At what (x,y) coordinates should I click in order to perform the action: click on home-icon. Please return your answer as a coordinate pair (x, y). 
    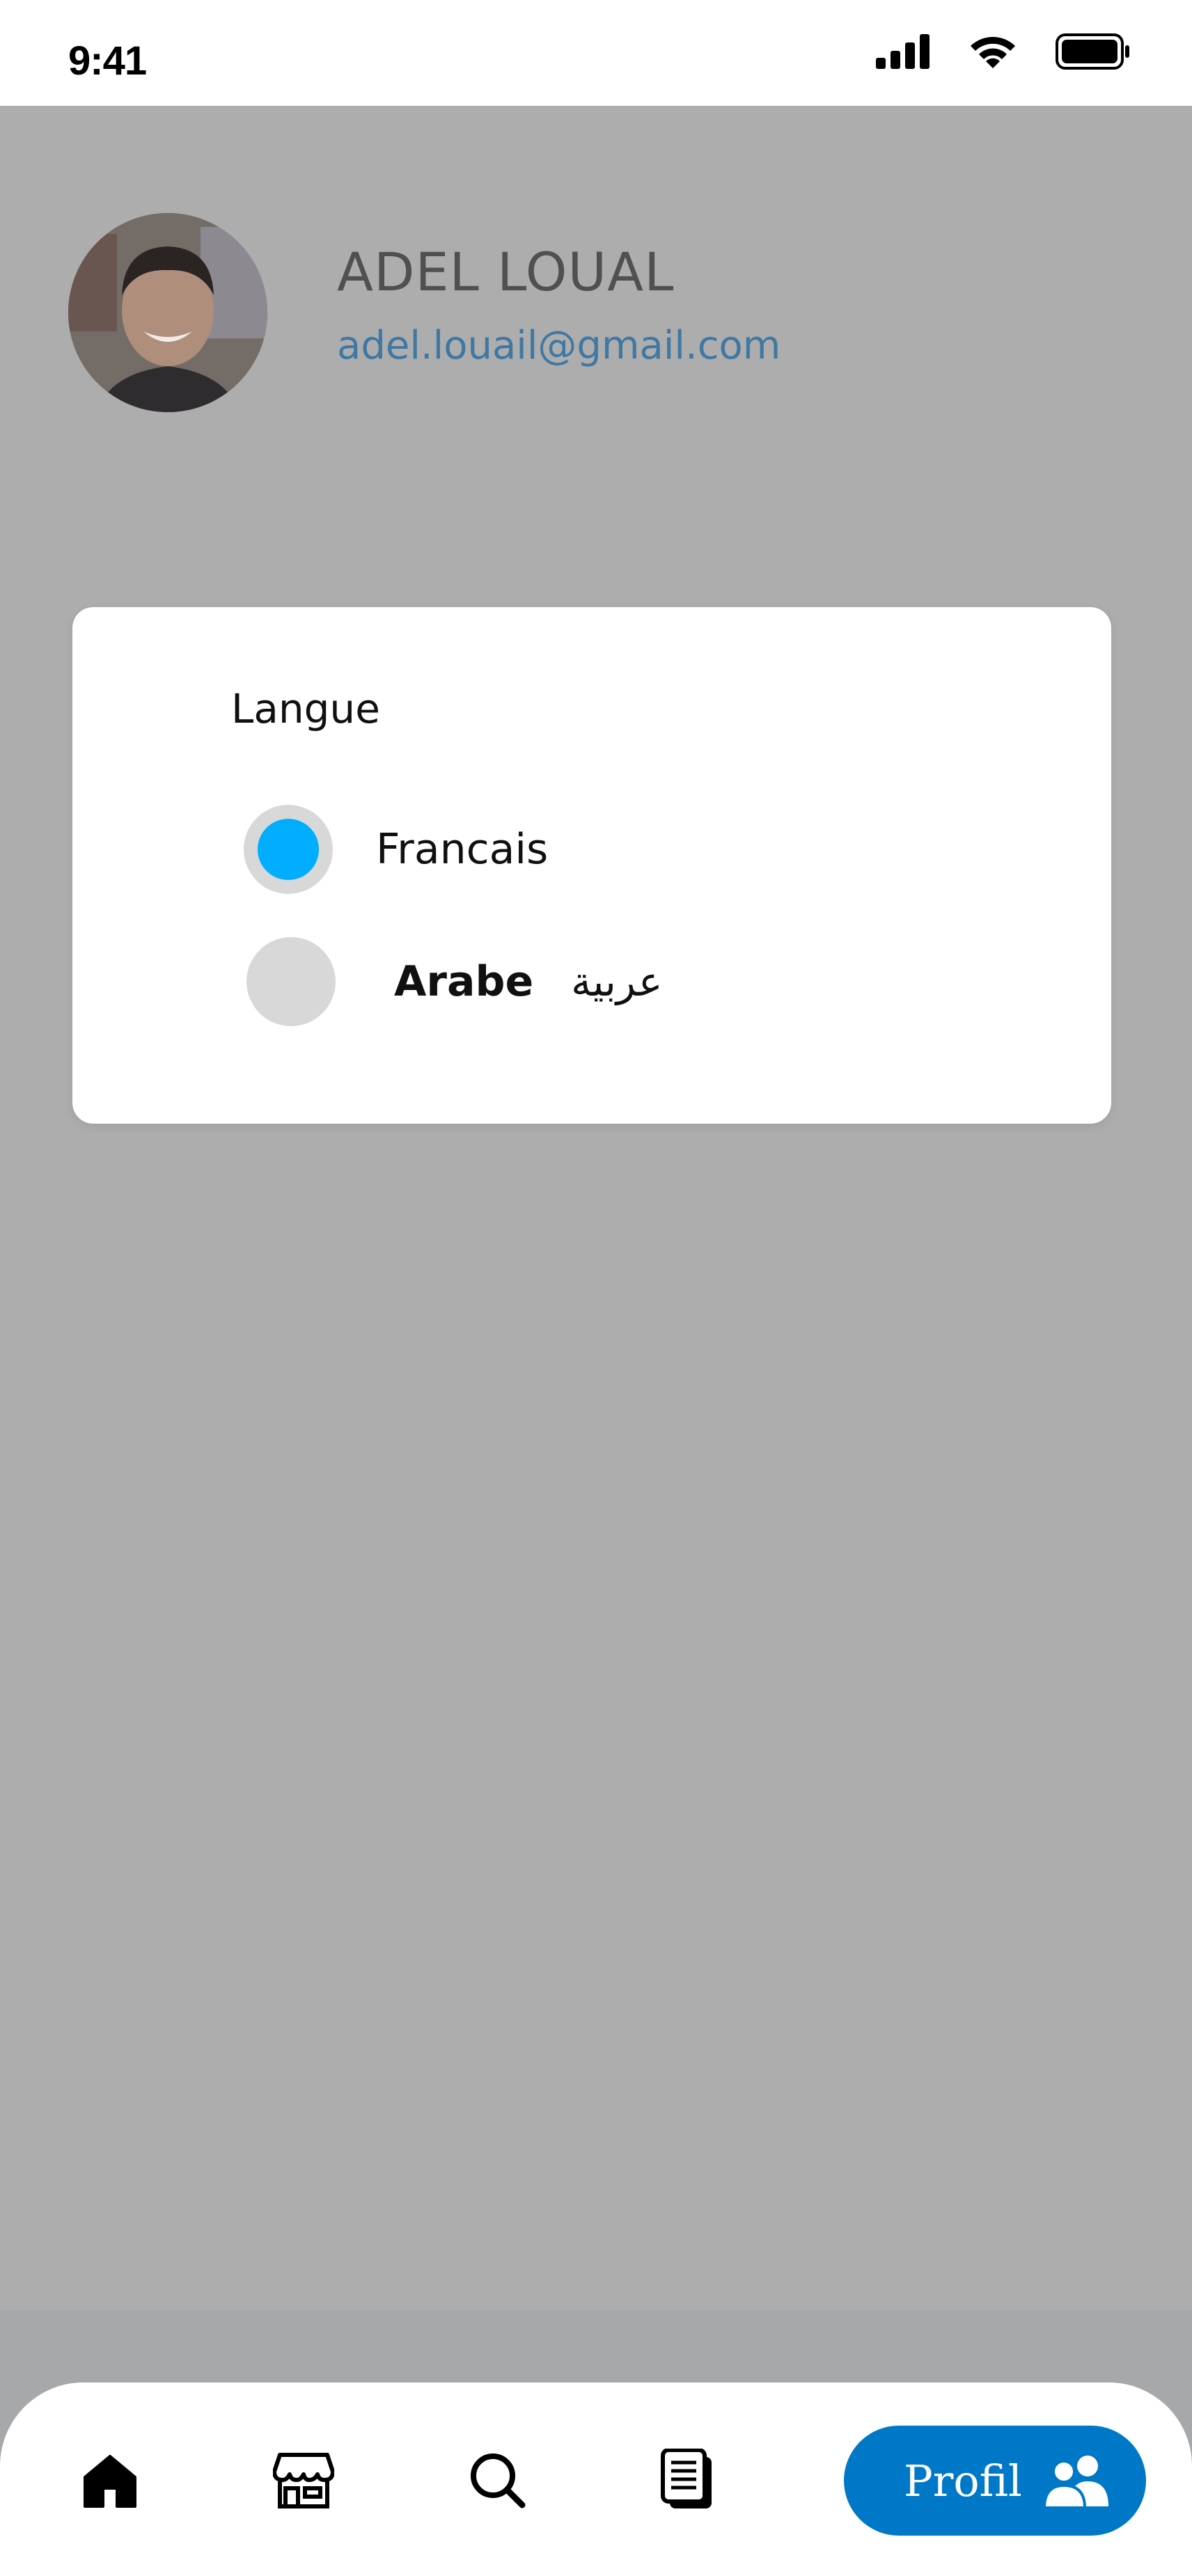
    Looking at the image, I should click on (110, 2482).